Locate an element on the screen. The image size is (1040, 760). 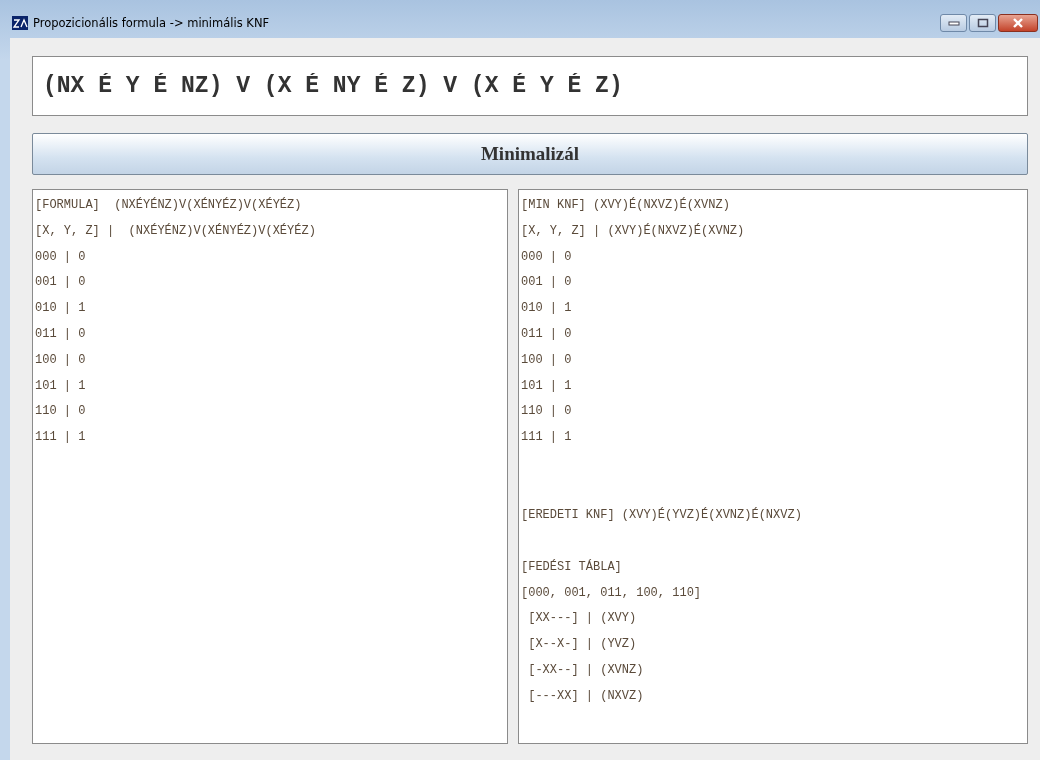
maximize-button is located at coordinates (982, 23).